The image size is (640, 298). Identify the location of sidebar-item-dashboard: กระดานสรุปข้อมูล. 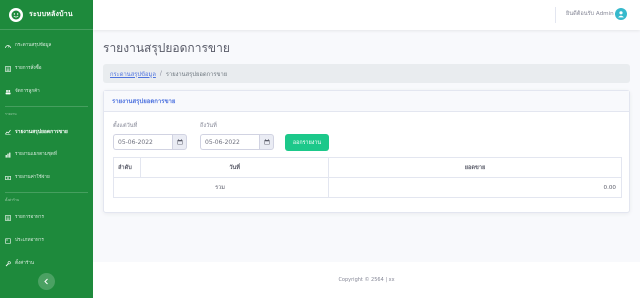
(46, 45).